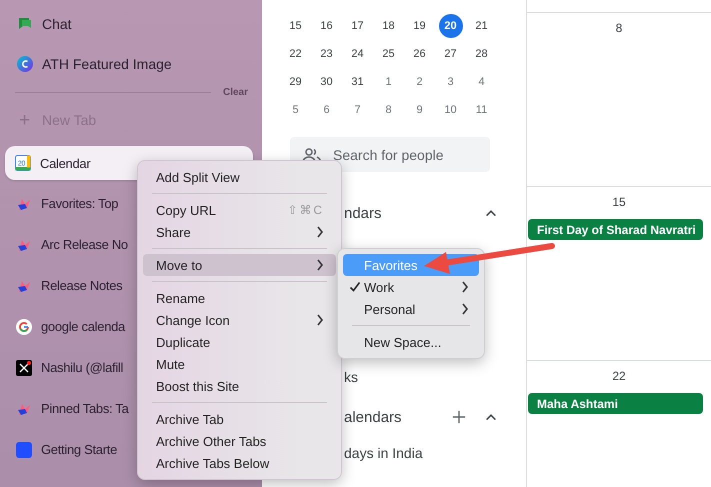 Image resolution: width=711 pixels, height=487 pixels. What do you see at coordinates (57, 24) in the screenshot?
I see `tab-title: Chat` at bounding box center [57, 24].